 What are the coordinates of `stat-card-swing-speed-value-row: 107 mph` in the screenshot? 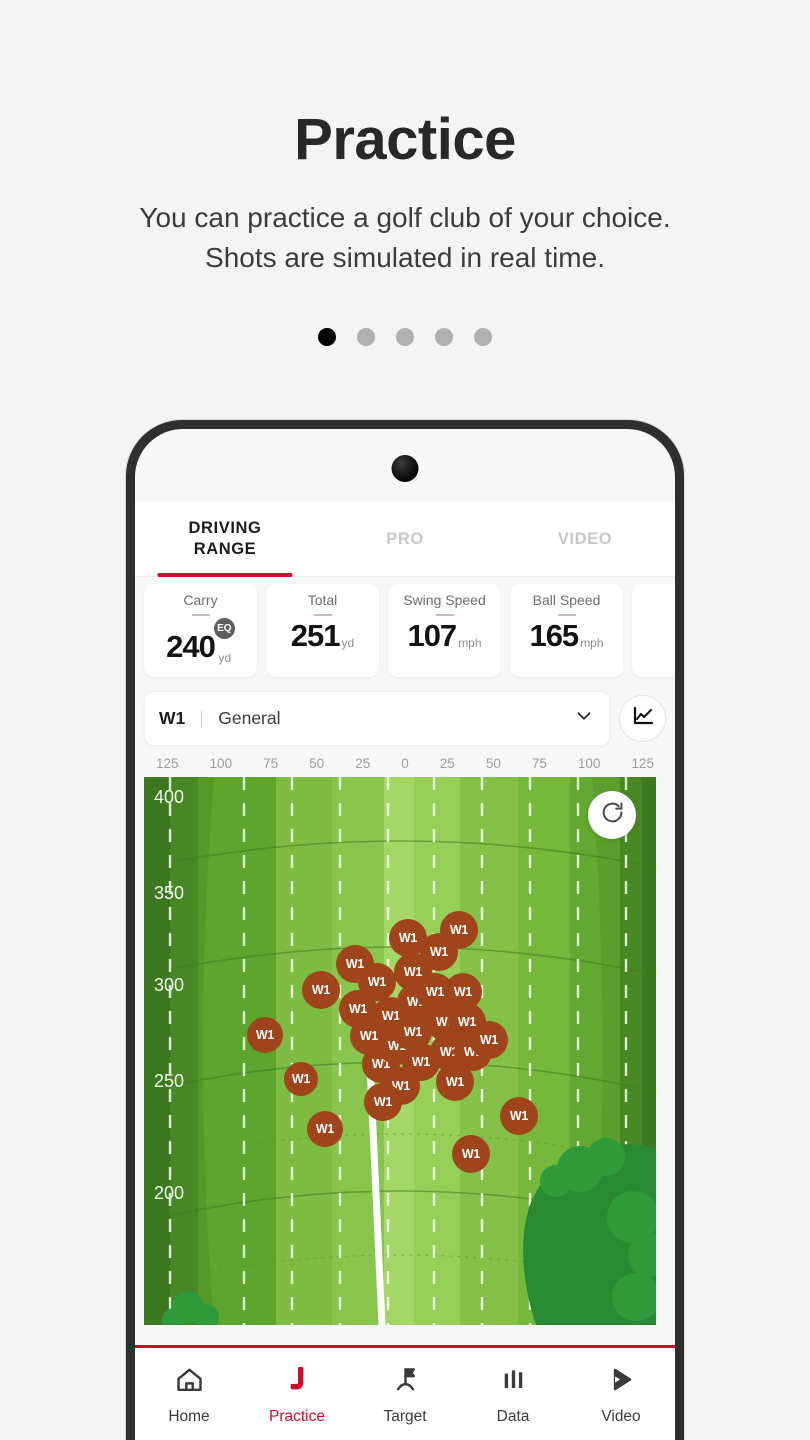 It's located at (444, 636).